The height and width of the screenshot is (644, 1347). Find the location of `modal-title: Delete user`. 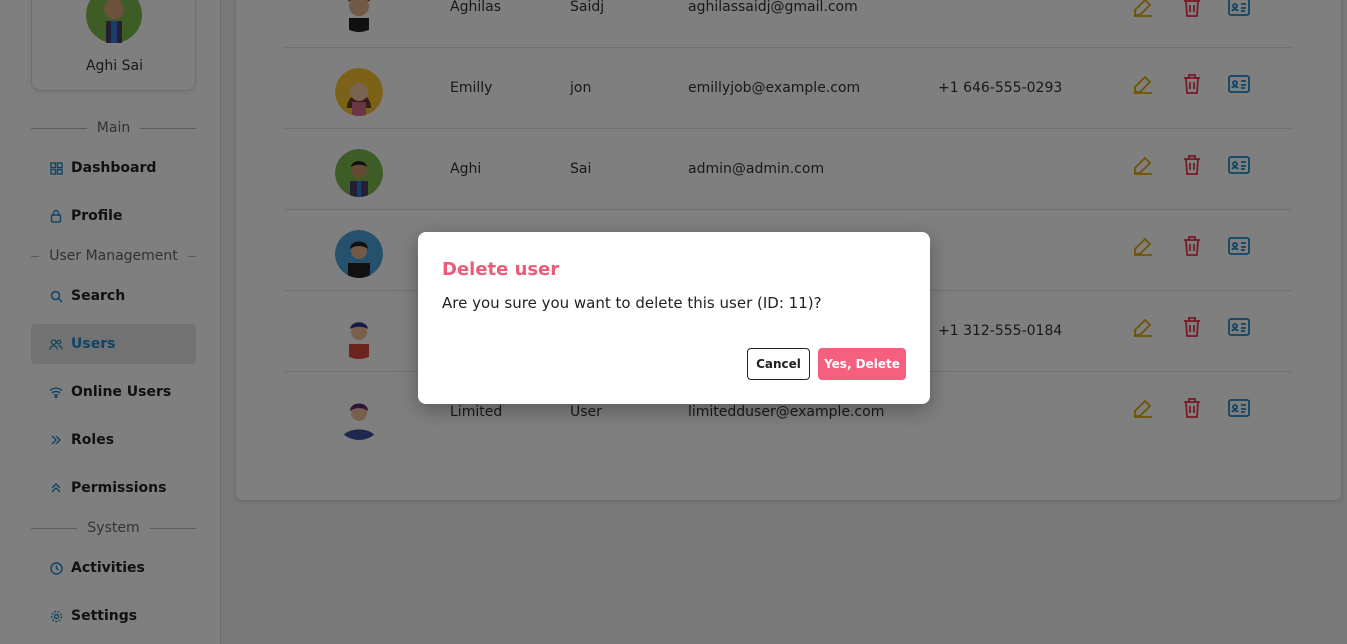

modal-title: Delete user is located at coordinates (501, 269).